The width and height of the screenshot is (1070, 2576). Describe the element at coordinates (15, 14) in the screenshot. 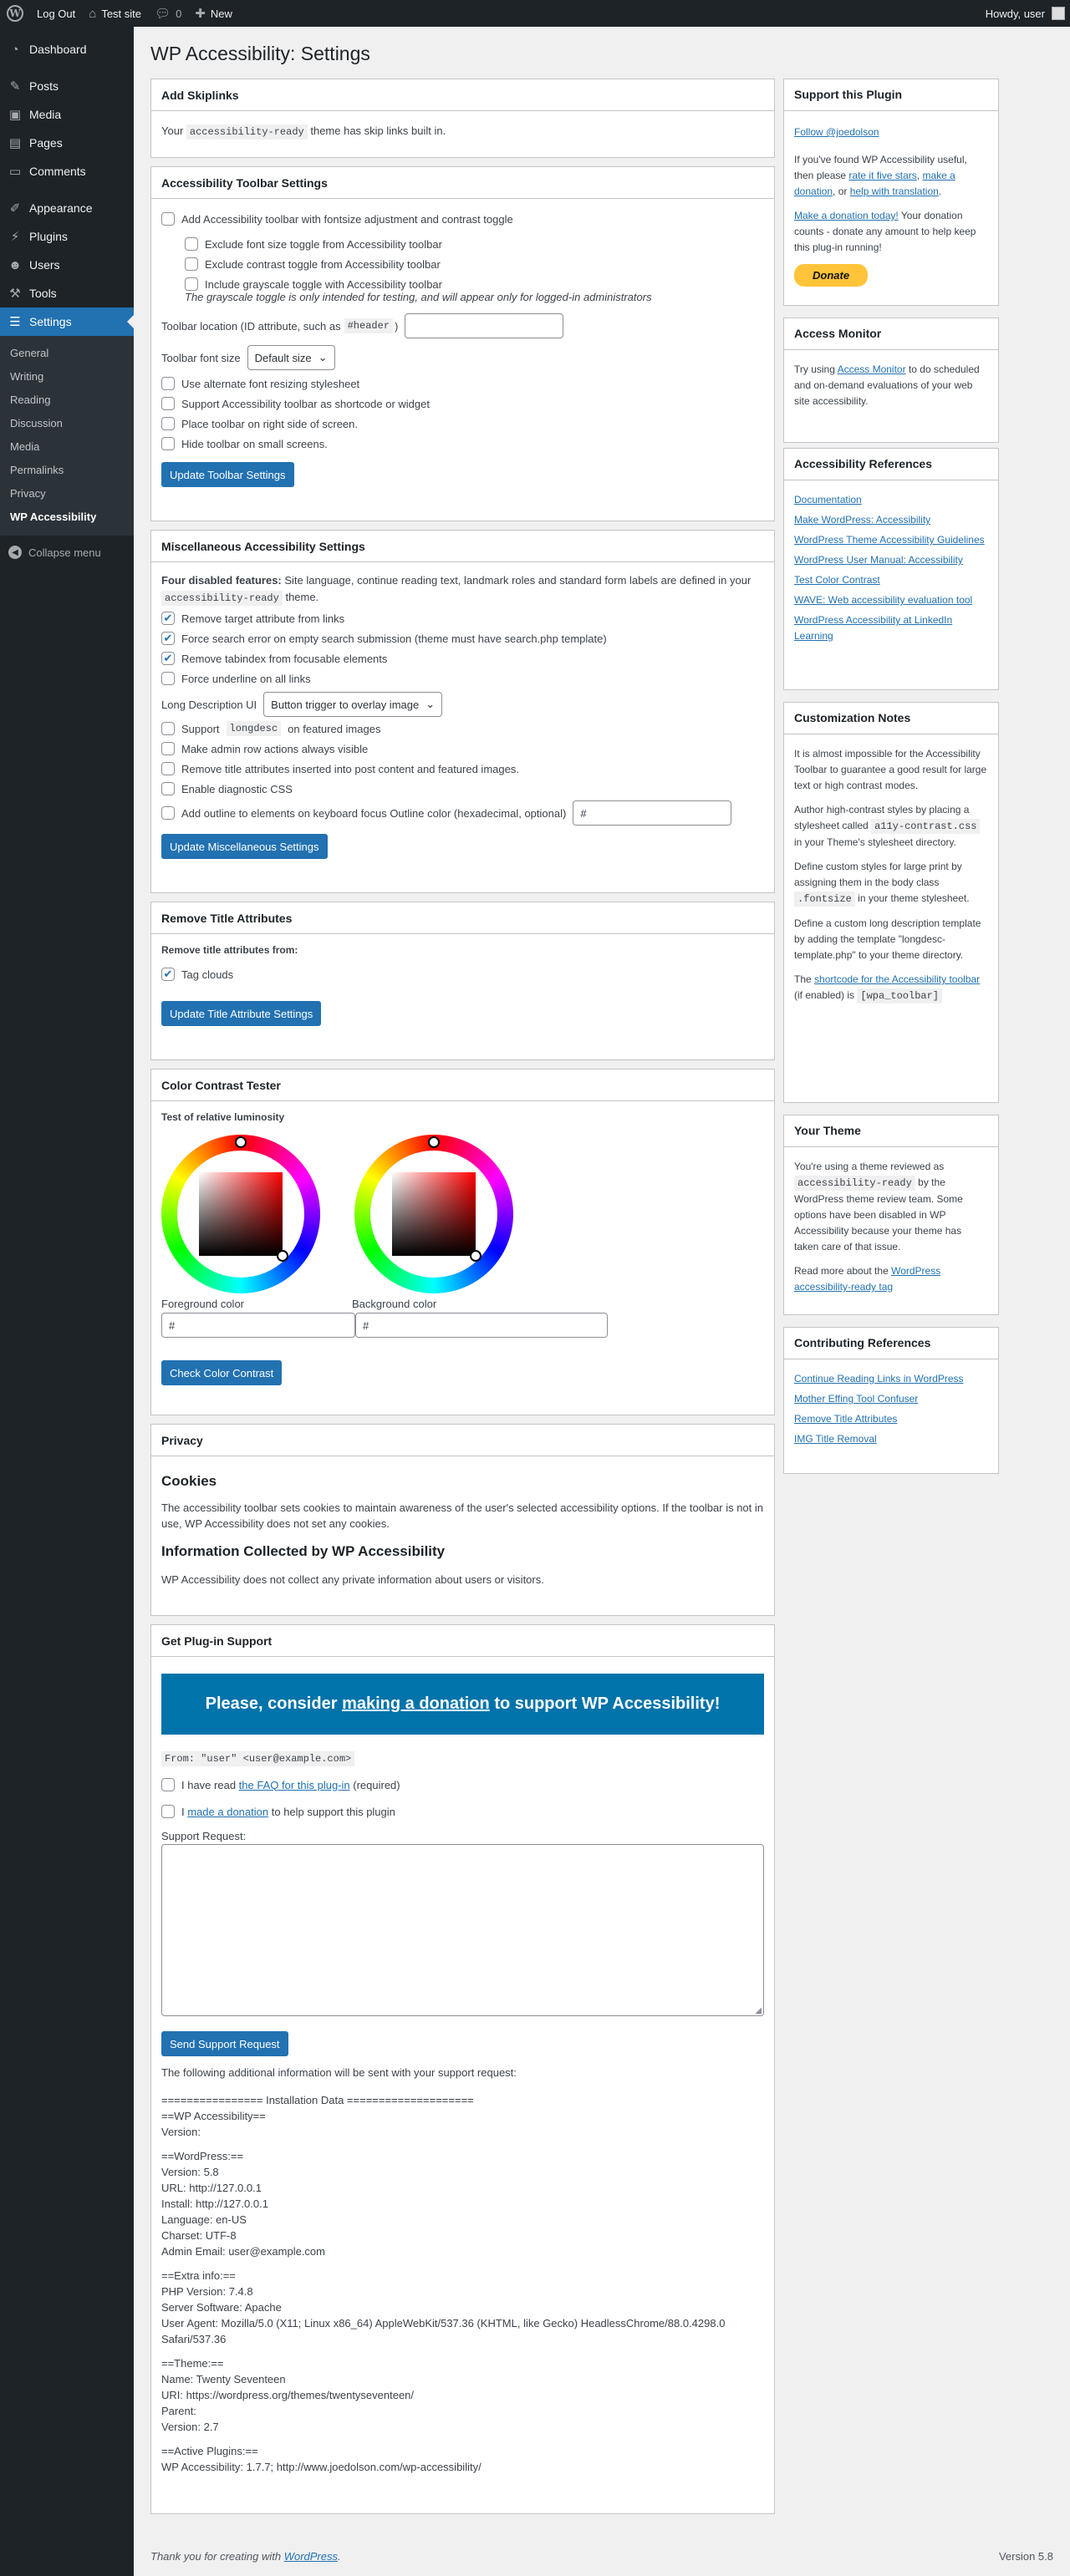

I see `wp-logo-menu: W` at that location.